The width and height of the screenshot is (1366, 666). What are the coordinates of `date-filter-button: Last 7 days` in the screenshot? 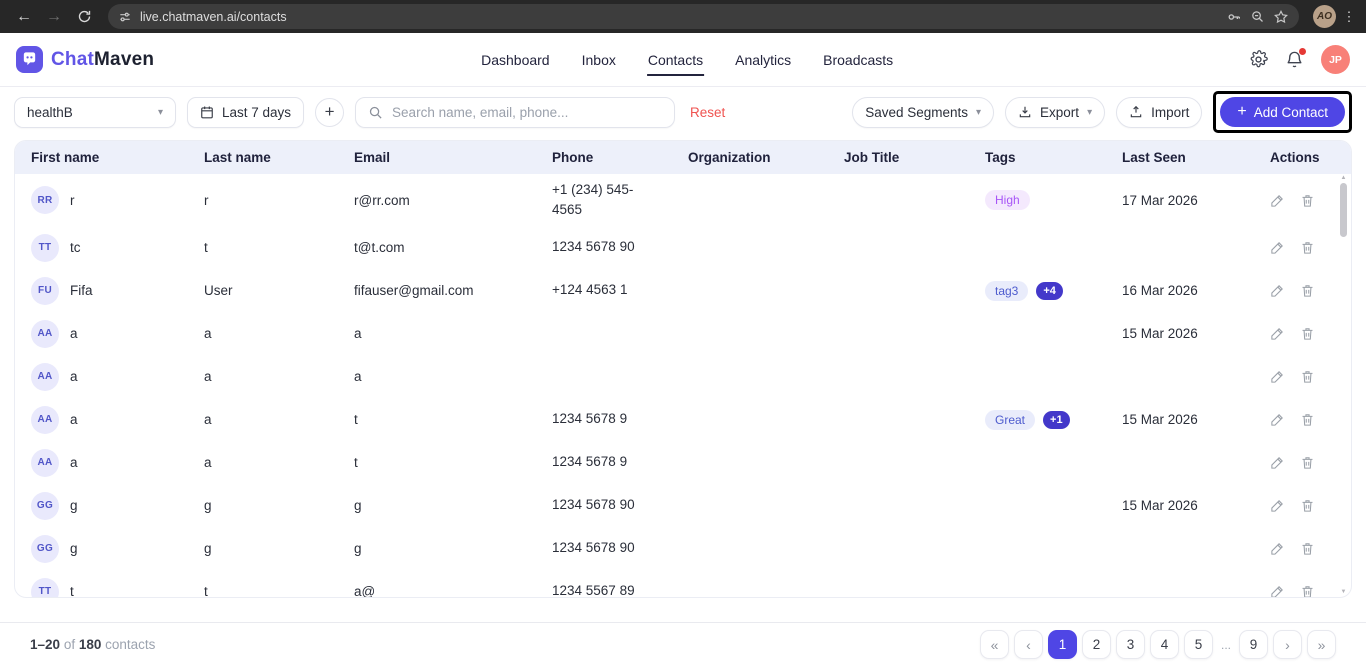 It's located at (246, 112).